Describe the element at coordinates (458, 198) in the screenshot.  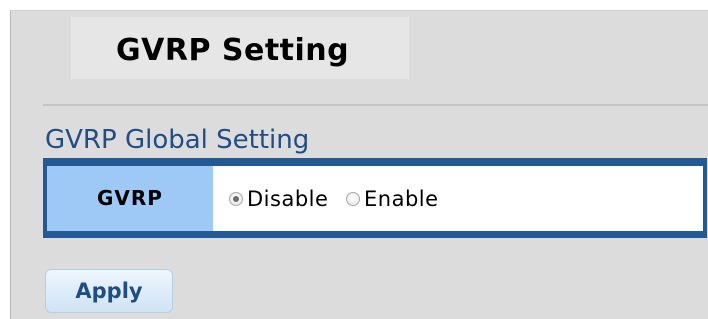
I see `gvrp-value-cell: Disable Enable` at that location.